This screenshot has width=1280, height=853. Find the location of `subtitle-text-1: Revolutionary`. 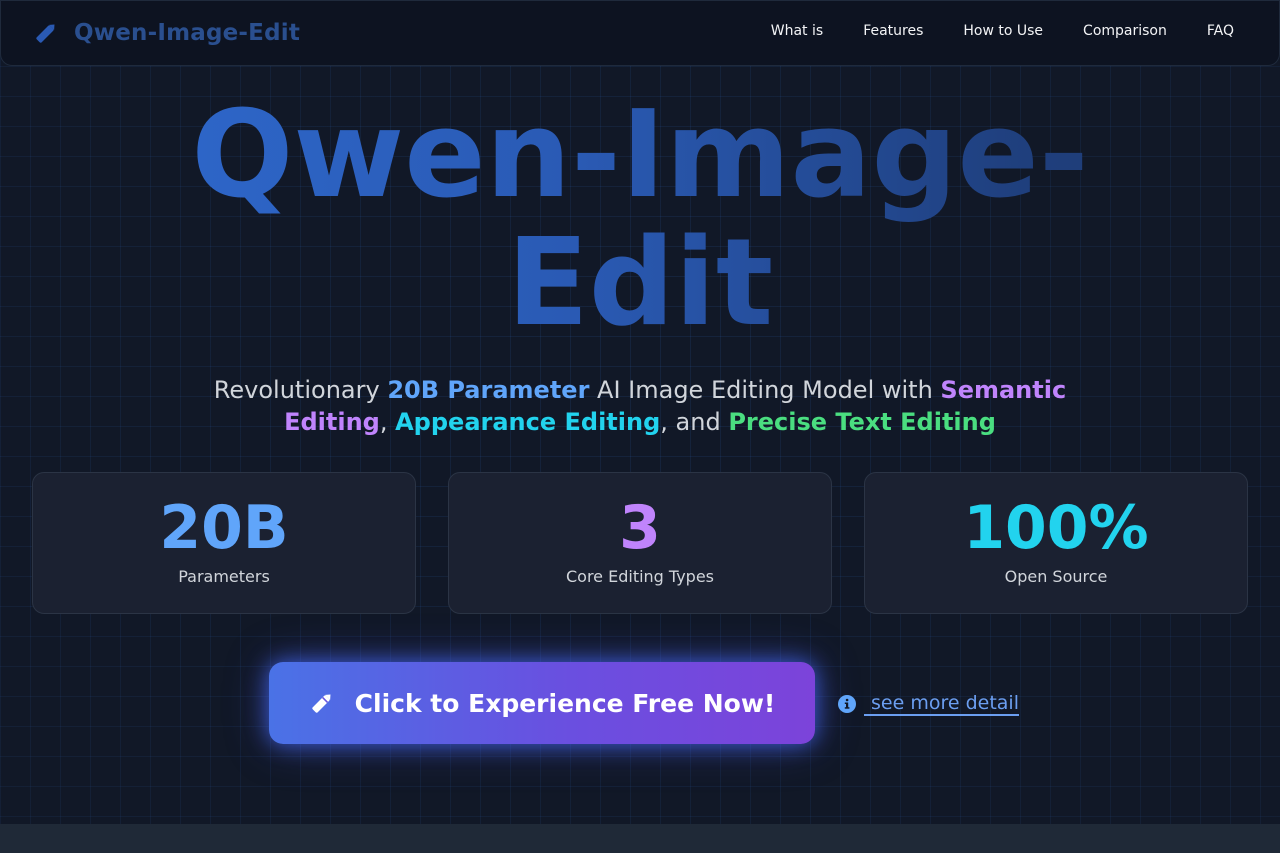

subtitle-text-1: Revolutionary is located at coordinates (300, 390).